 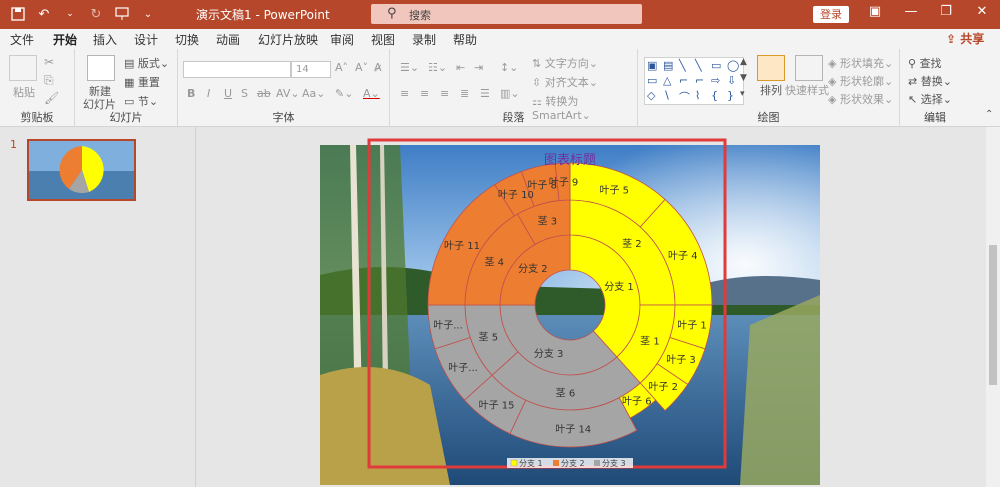 What do you see at coordinates (911, 11) in the screenshot?
I see `minimize-icon: —` at bounding box center [911, 11].